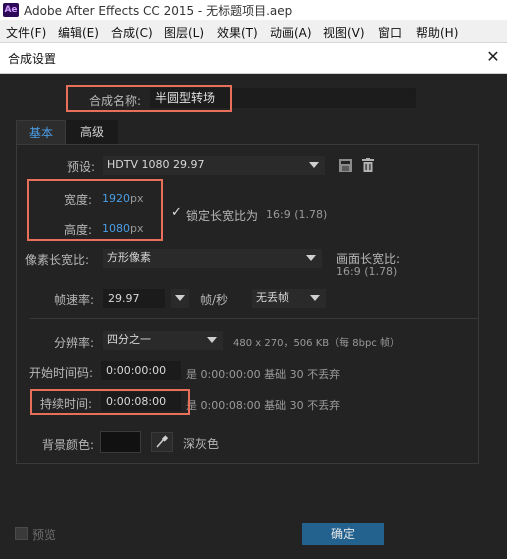 This screenshot has width=507, height=559. I want to click on close-icon: ✕, so click(493, 57).